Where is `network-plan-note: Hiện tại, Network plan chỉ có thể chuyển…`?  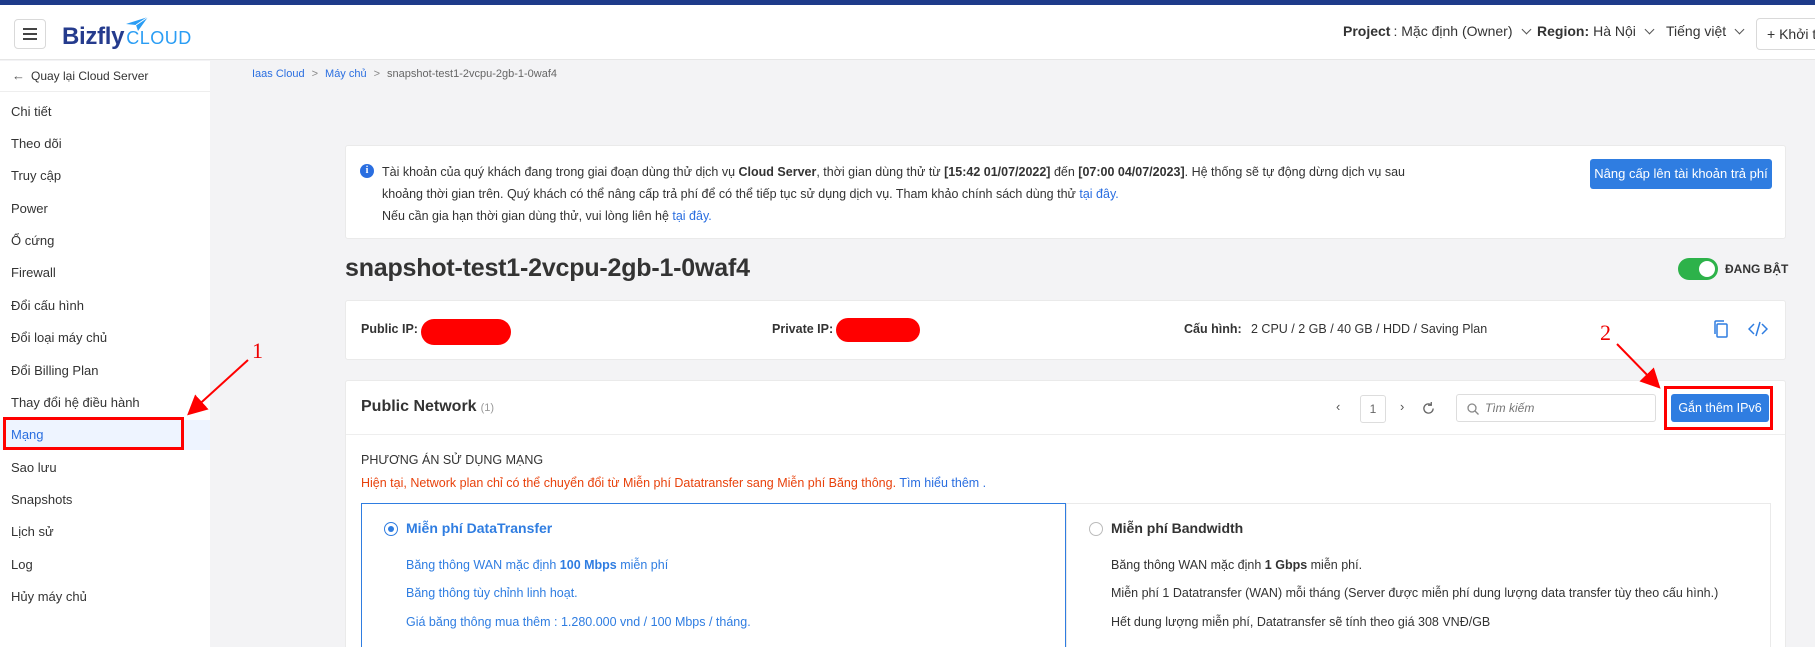
network-plan-note: Hiện tại, Network plan chỉ có thể chuyển… is located at coordinates (673, 483).